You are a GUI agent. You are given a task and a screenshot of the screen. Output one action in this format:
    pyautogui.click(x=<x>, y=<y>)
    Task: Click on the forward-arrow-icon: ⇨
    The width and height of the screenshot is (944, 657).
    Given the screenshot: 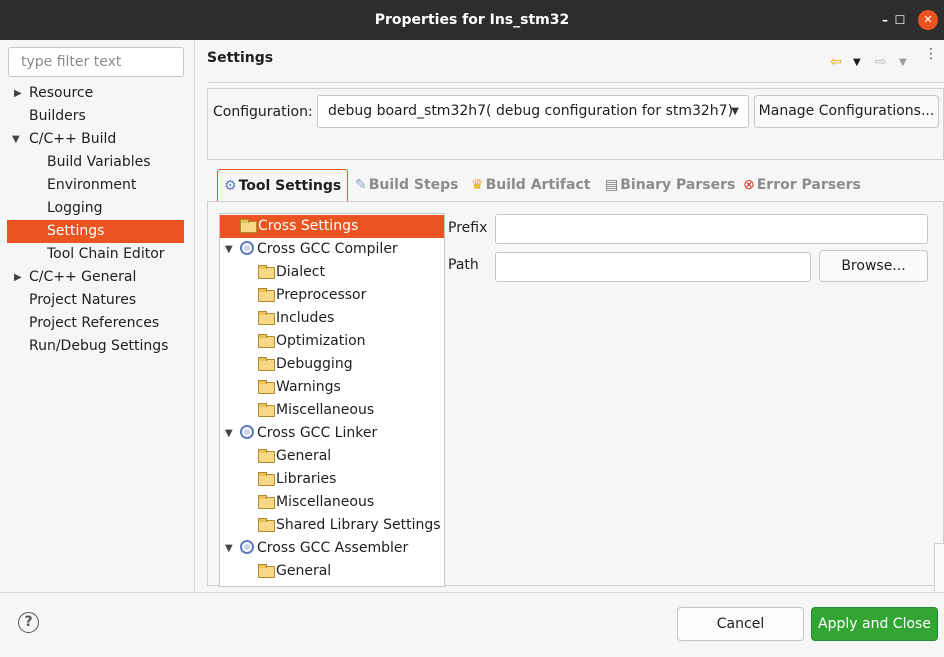 What is the action you would take?
    pyautogui.click(x=881, y=62)
    